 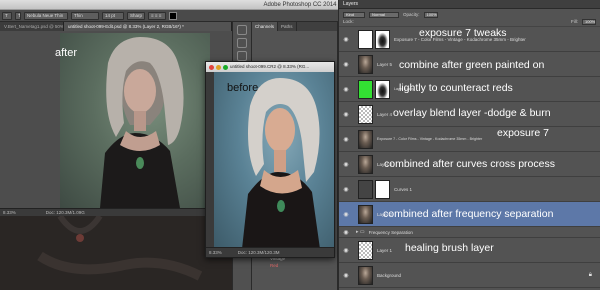 I want to click on fill-input: 100%, so click(x=589, y=21).